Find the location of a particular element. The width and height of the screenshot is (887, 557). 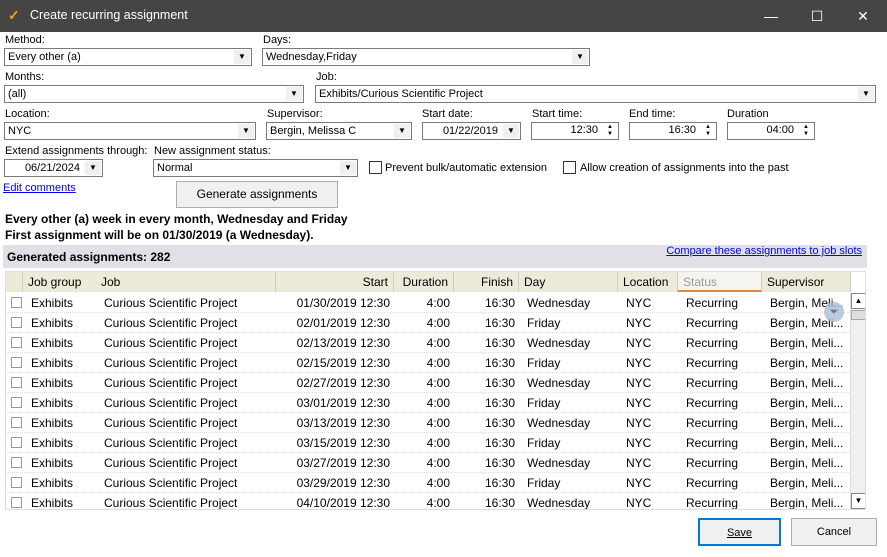

cell-start: 03/13/2019 12:30 is located at coordinates (343, 423).